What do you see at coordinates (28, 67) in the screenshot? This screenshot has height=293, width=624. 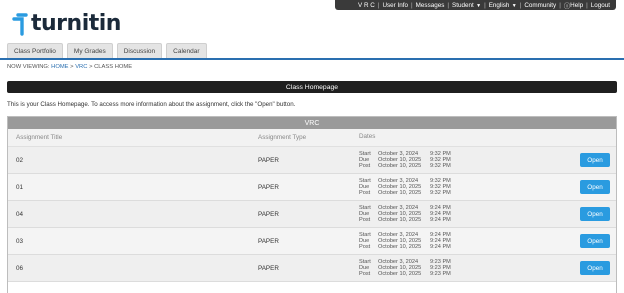 I see `breadcrumb-prefix: NOW VIEWING:` at bounding box center [28, 67].